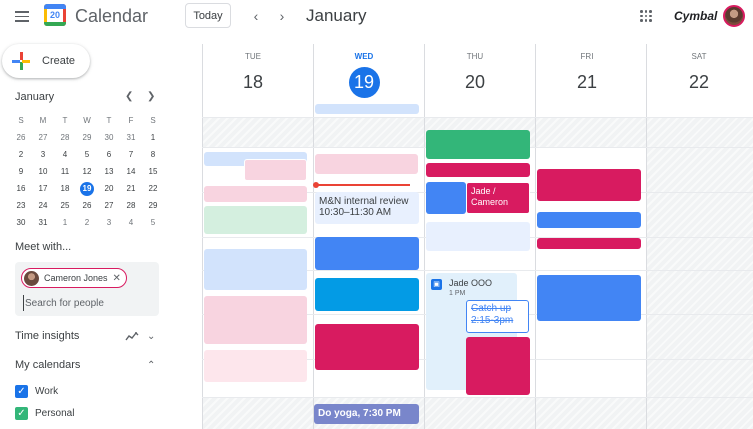  I want to click on event-mn-internal-review: M&N internal review 10:30–11:30 AM, so click(367, 208).